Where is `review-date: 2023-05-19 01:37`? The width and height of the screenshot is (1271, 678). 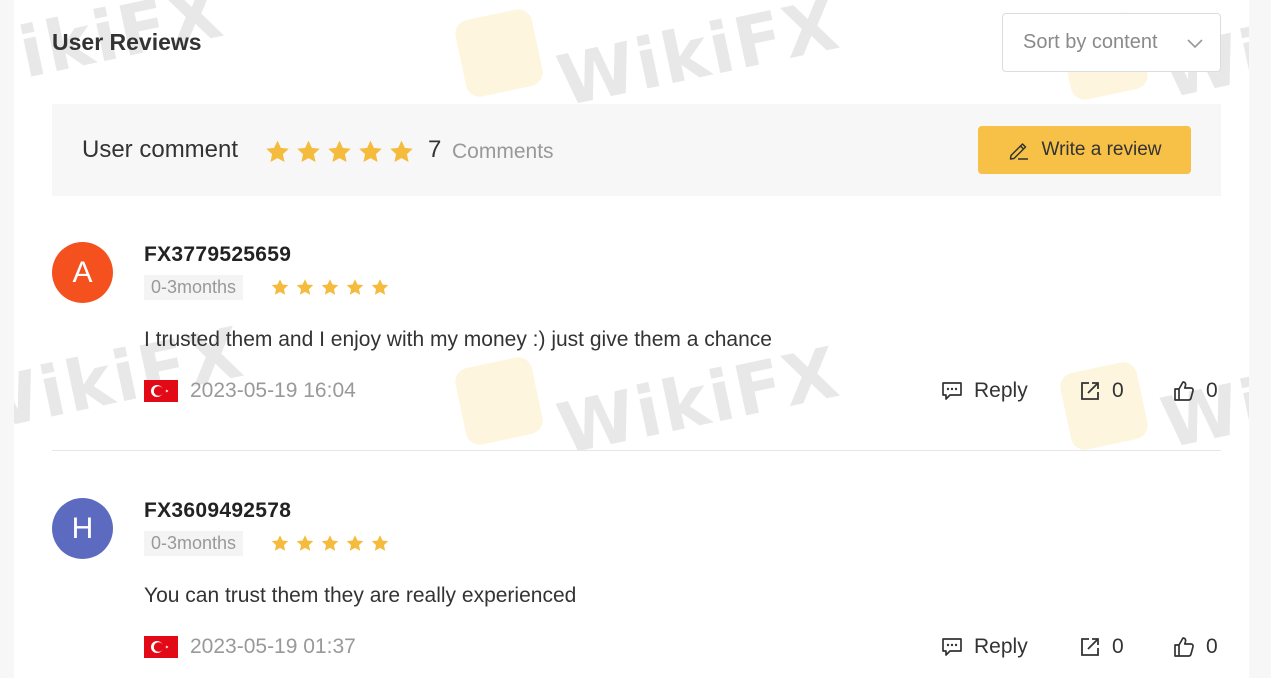 review-date: 2023-05-19 01:37 is located at coordinates (273, 646).